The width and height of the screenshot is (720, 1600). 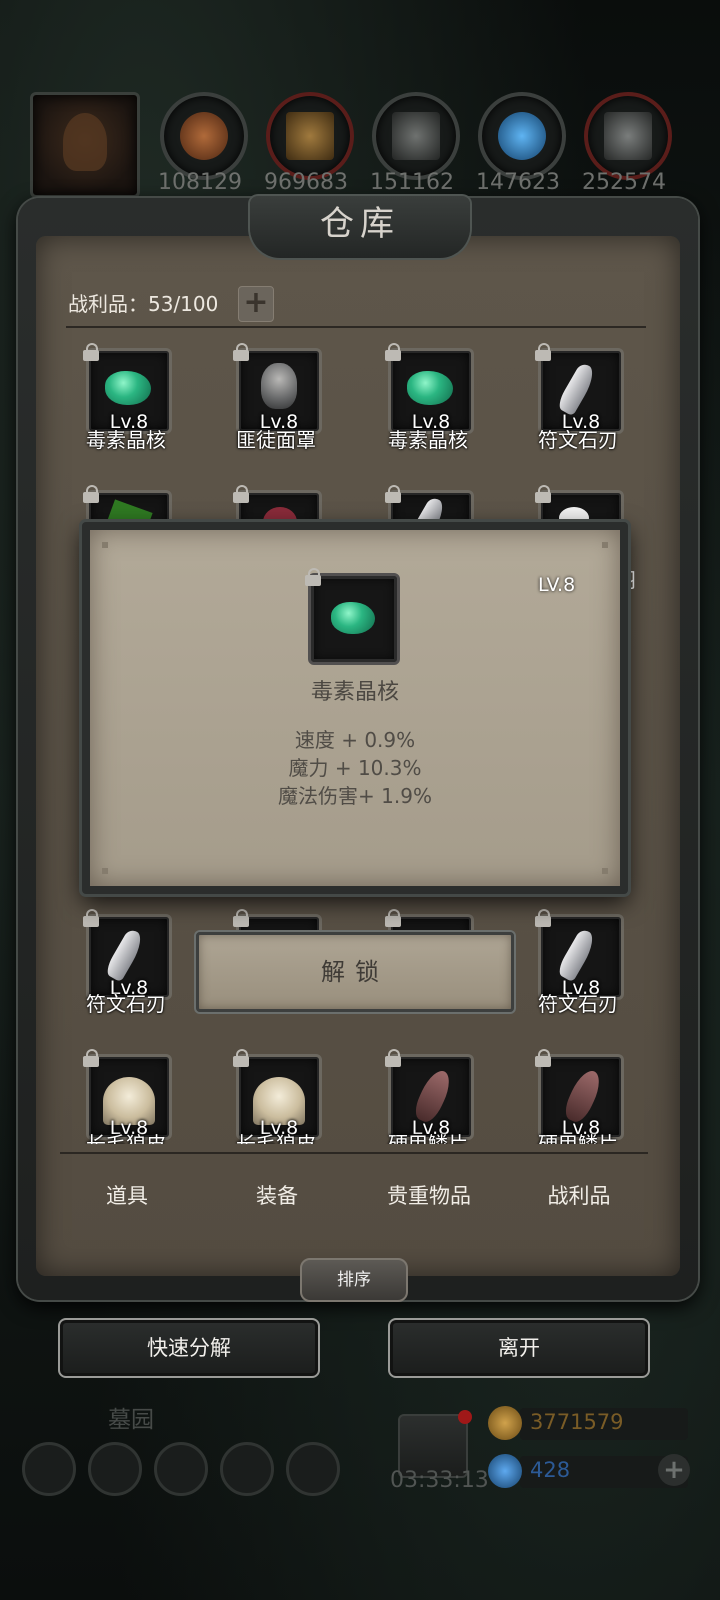 What do you see at coordinates (189, 1348) in the screenshot?
I see `quick-decompose-button: 快速分解` at bounding box center [189, 1348].